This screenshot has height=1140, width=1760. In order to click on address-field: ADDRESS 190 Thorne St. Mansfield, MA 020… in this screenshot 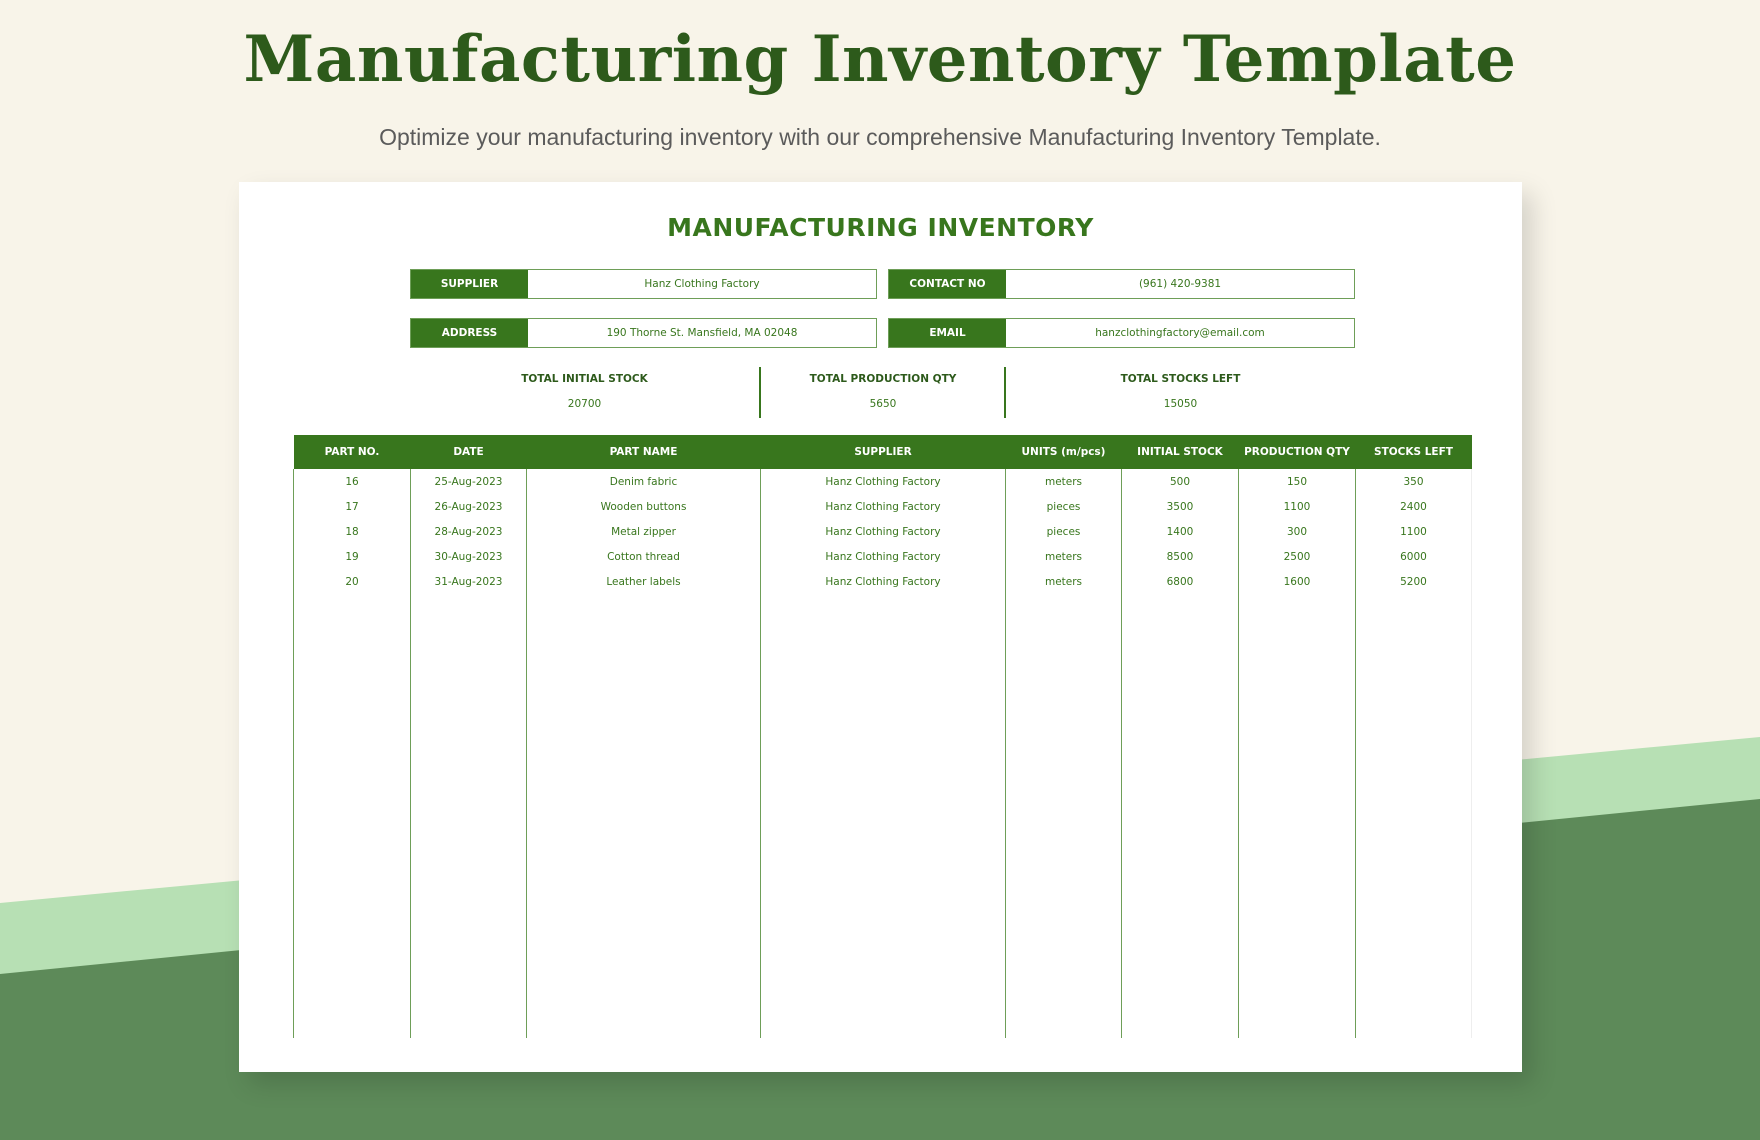, I will do `click(643, 333)`.